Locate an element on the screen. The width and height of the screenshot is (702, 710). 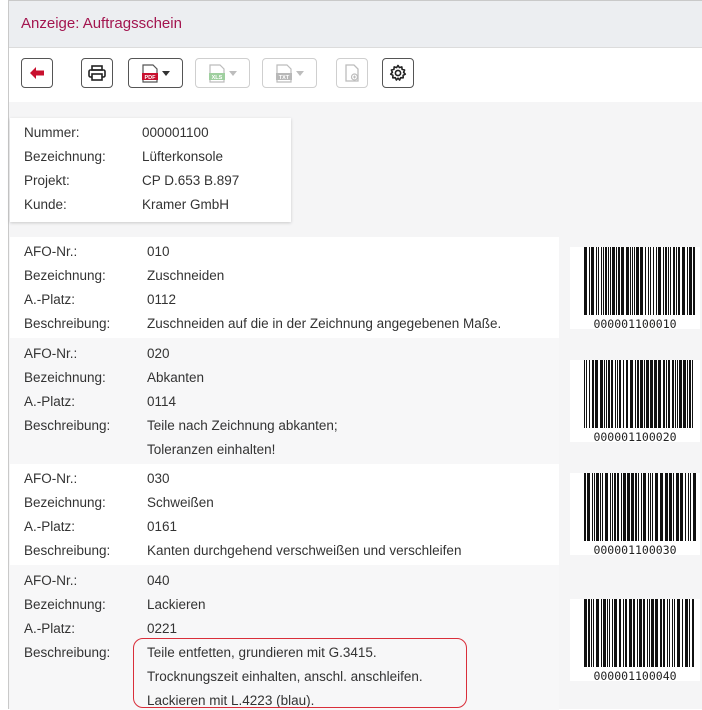
toolbar: PDF XLS TXT is located at coordinates (355, 75).